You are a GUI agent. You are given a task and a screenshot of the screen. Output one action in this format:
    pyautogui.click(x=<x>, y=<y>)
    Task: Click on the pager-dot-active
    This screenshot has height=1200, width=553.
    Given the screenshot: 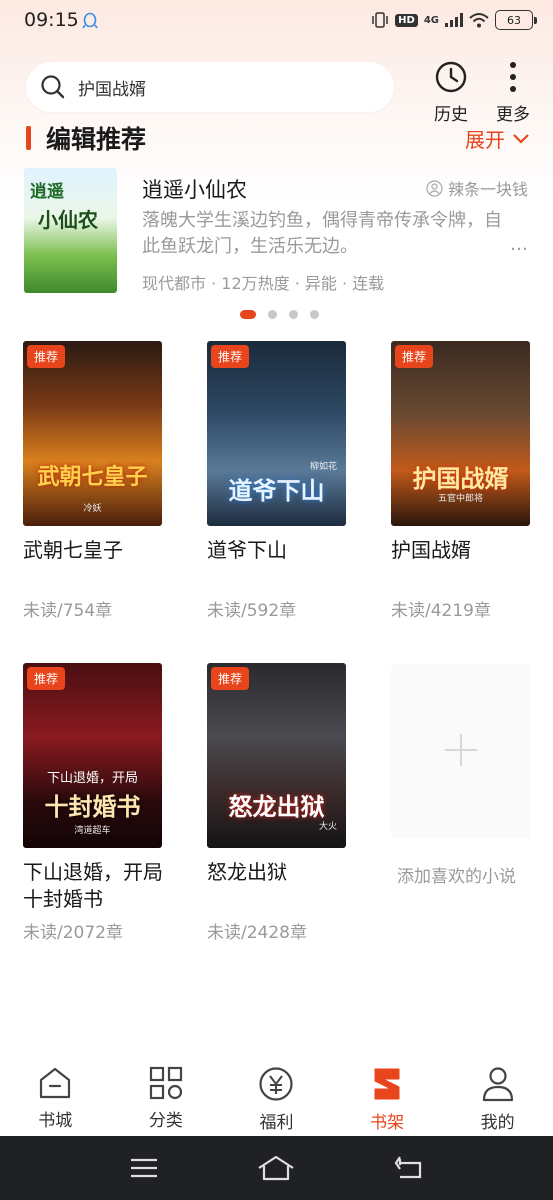 What is the action you would take?
    pyautogui.click(x=248, y=314)
    